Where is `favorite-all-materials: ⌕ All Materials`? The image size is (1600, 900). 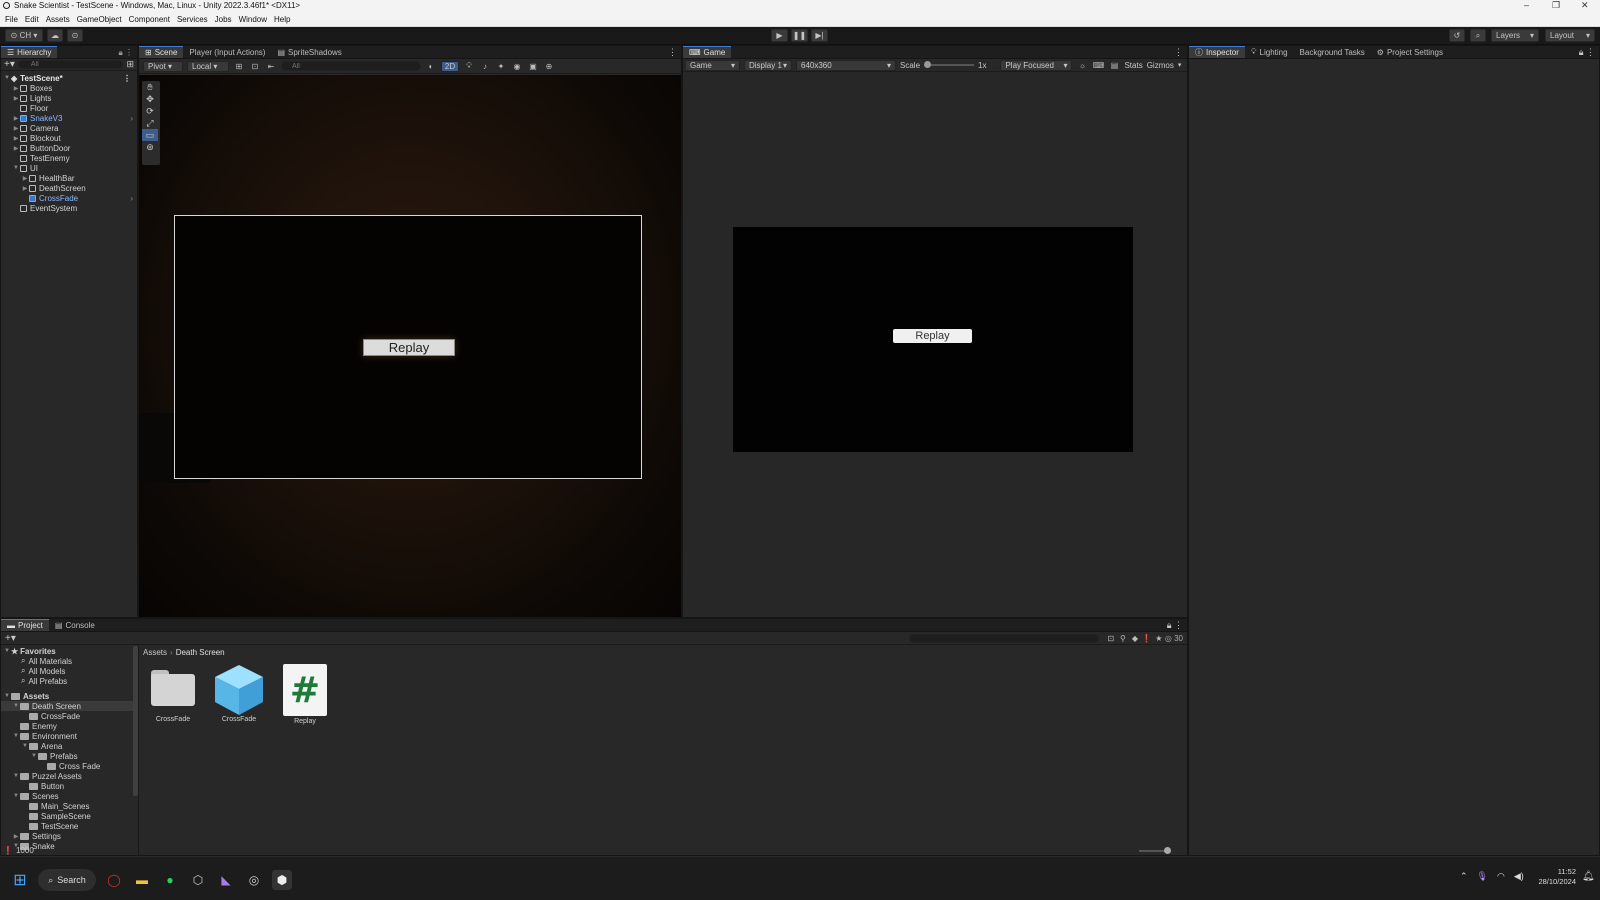 favorite-all-materials: ⌕ All Materials is located at coordinates (69, 661).